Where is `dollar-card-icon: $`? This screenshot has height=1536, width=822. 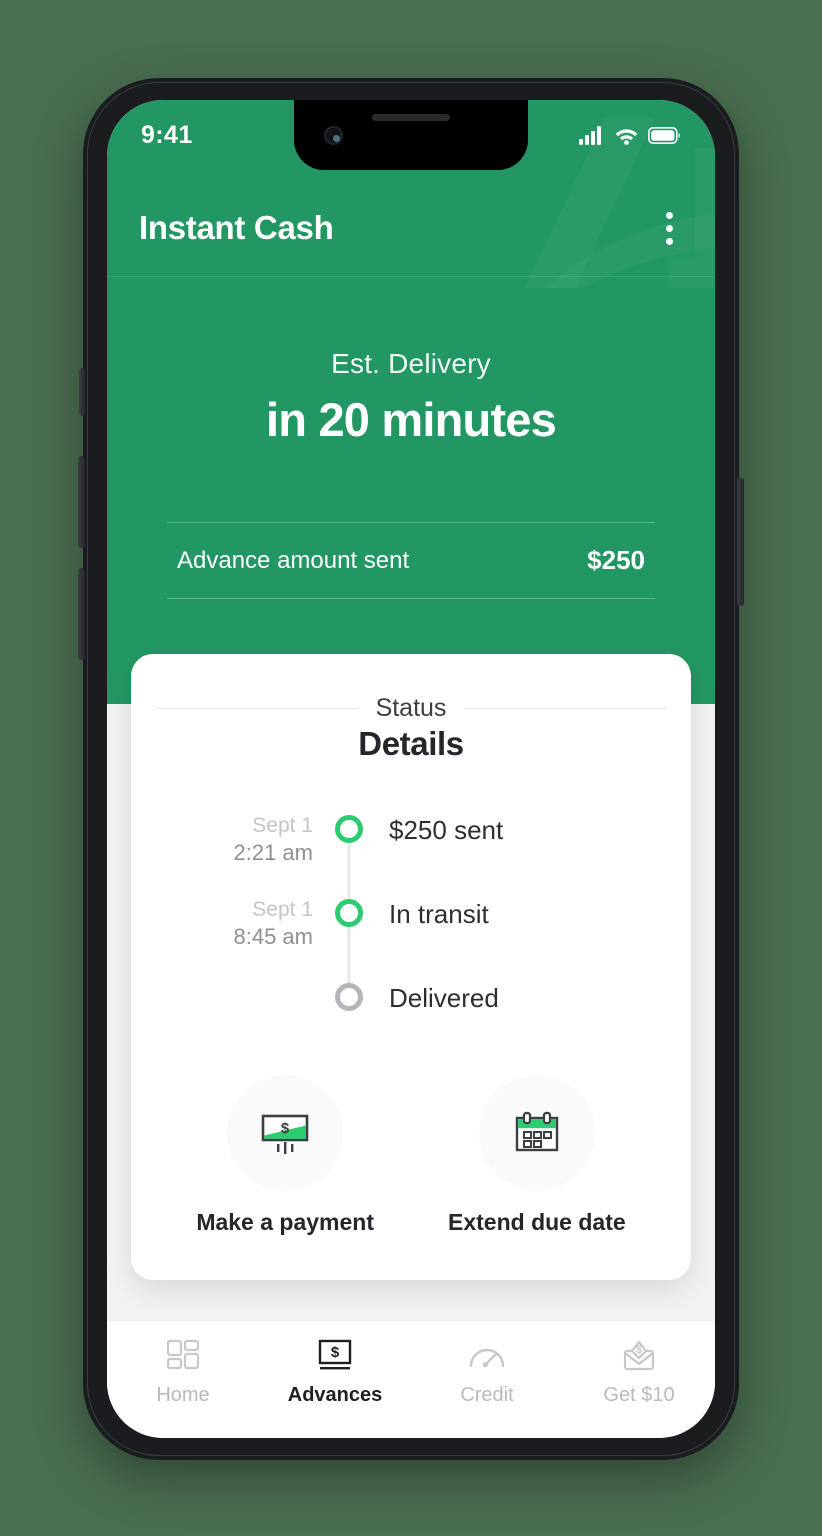 dollar-card-icon: $ is located at coordinates (335, 1356).